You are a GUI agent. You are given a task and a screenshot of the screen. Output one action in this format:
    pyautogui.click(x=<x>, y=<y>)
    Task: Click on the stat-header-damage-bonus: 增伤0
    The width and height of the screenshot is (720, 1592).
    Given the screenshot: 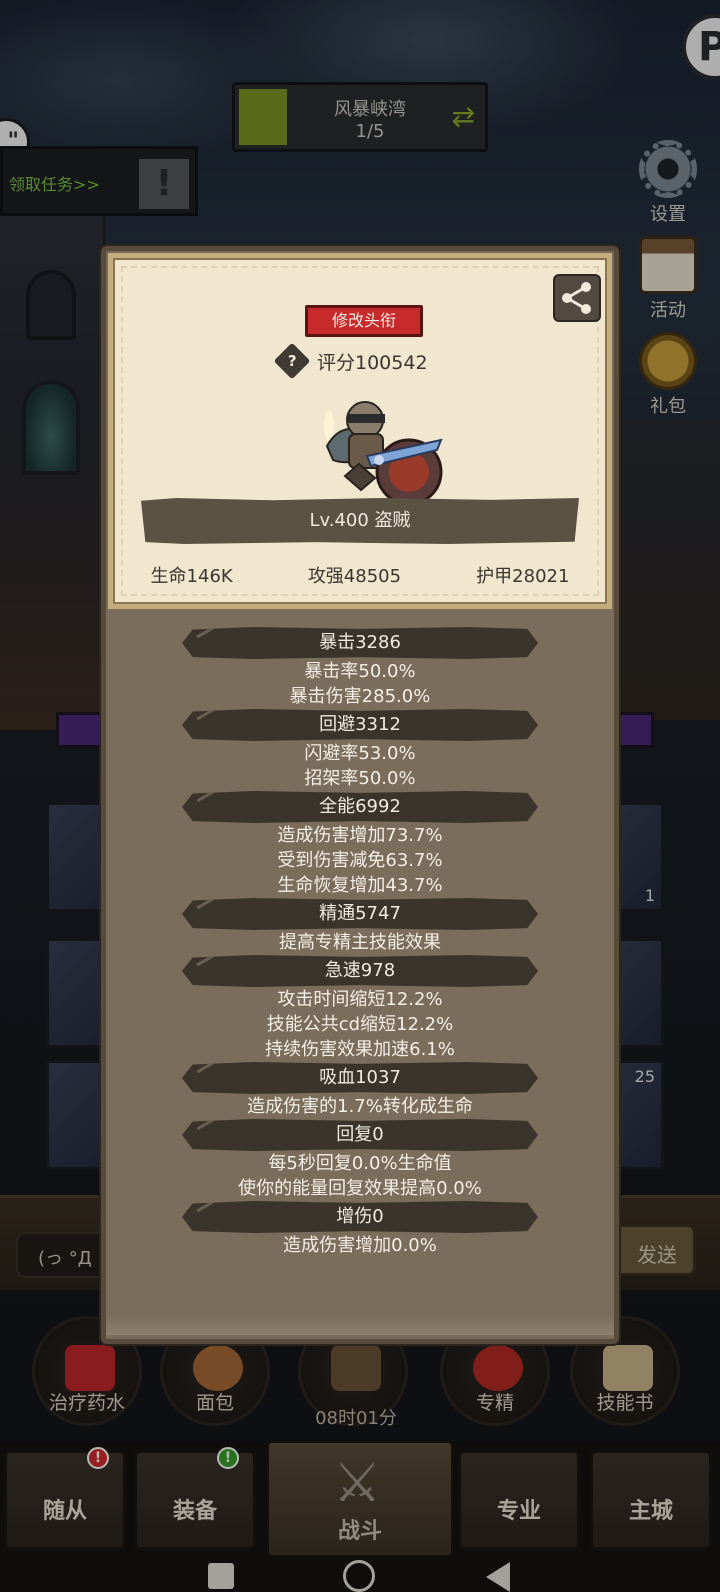 What is the action you would take?
    pyautogui.click(x=360, y=1217)
    